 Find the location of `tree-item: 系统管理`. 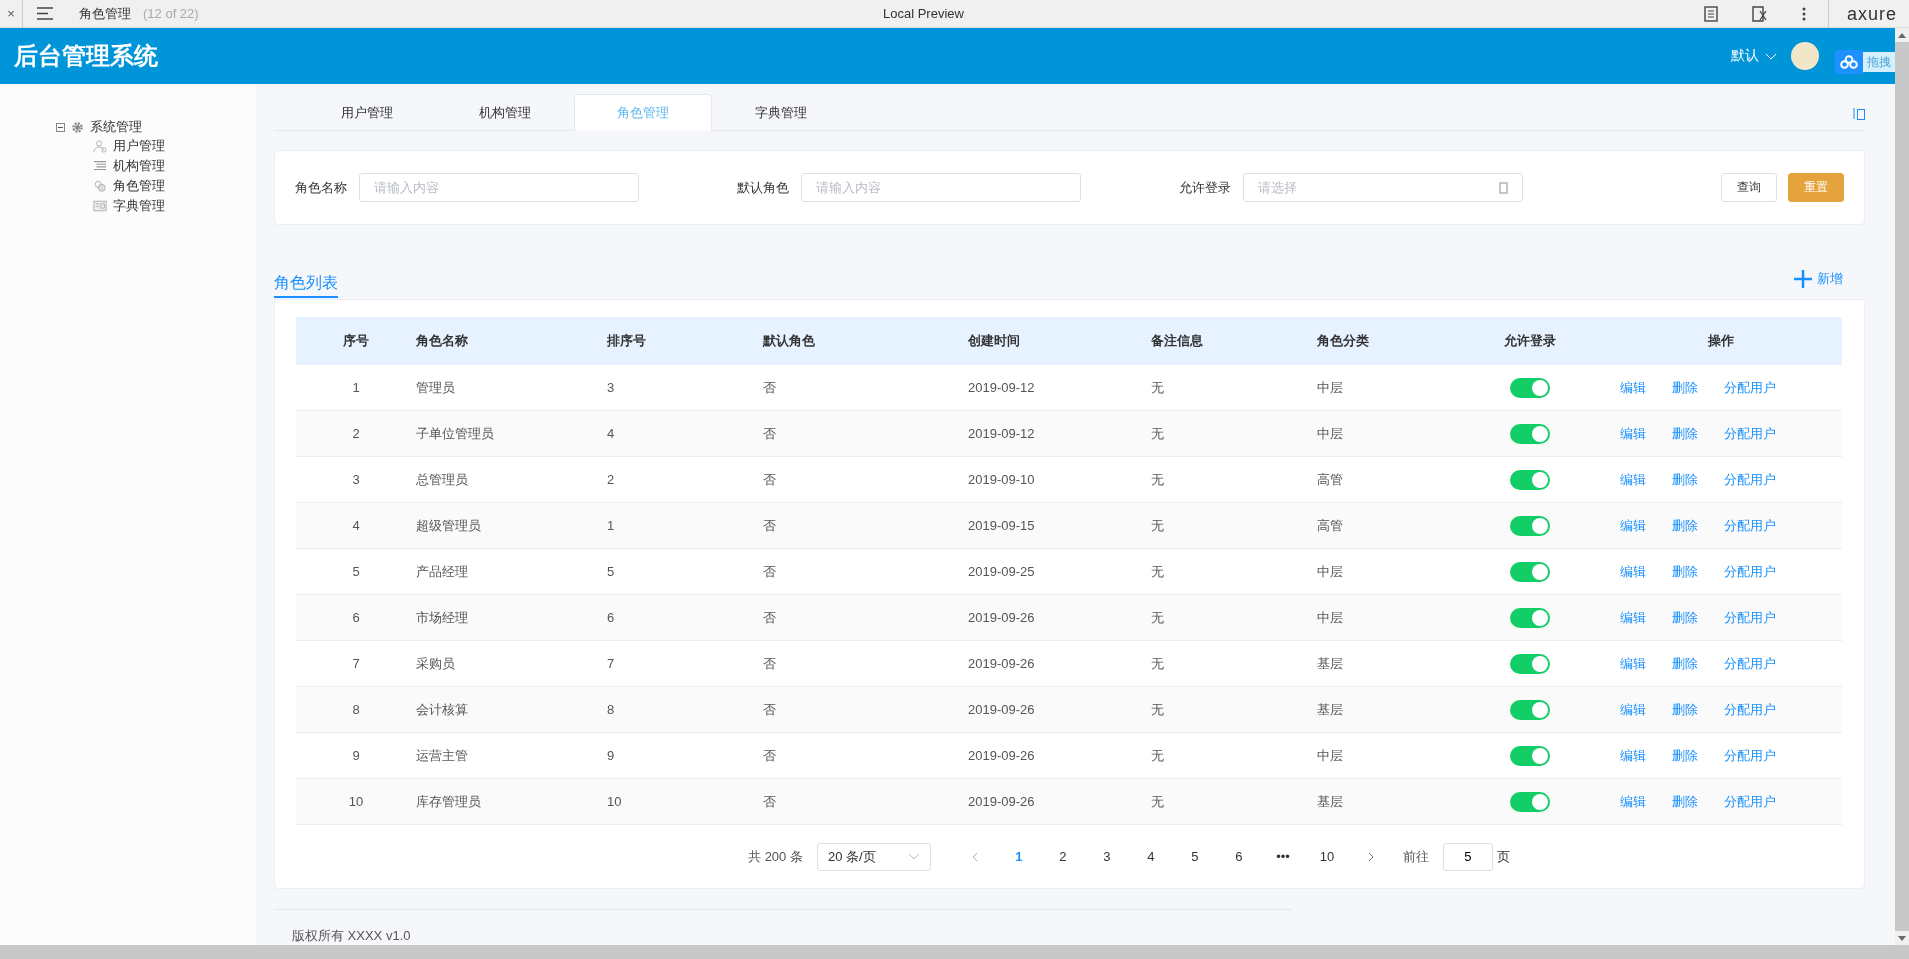

tree-item: 系统管理 is located at coordinates (116, 127).